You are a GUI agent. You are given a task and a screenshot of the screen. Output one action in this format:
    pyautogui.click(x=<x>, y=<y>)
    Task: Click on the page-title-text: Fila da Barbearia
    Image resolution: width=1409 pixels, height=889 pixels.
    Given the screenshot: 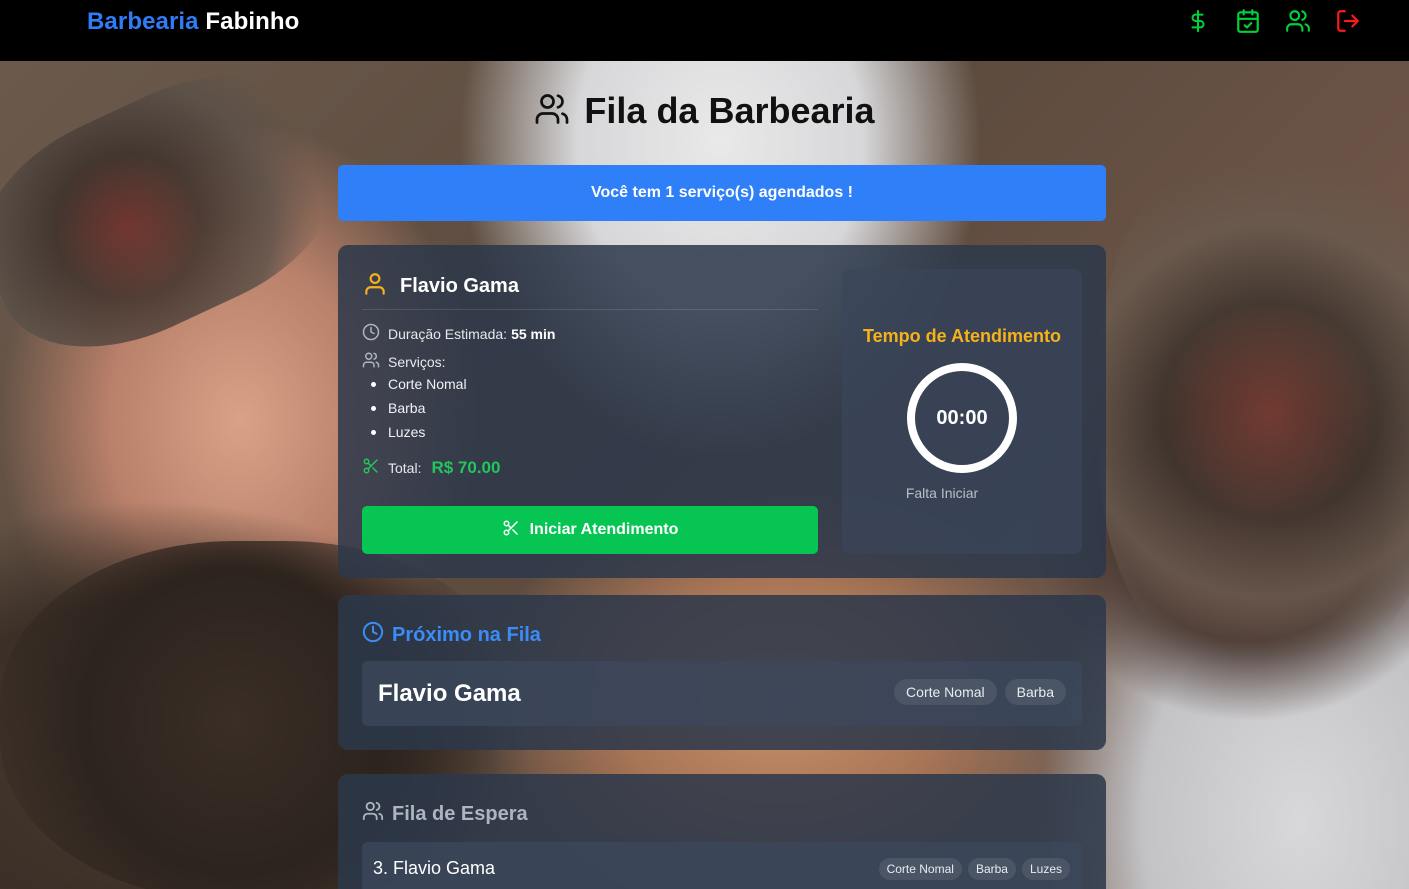 What is the action you would take?
    pyautogui.click(x=729, y=110)
    